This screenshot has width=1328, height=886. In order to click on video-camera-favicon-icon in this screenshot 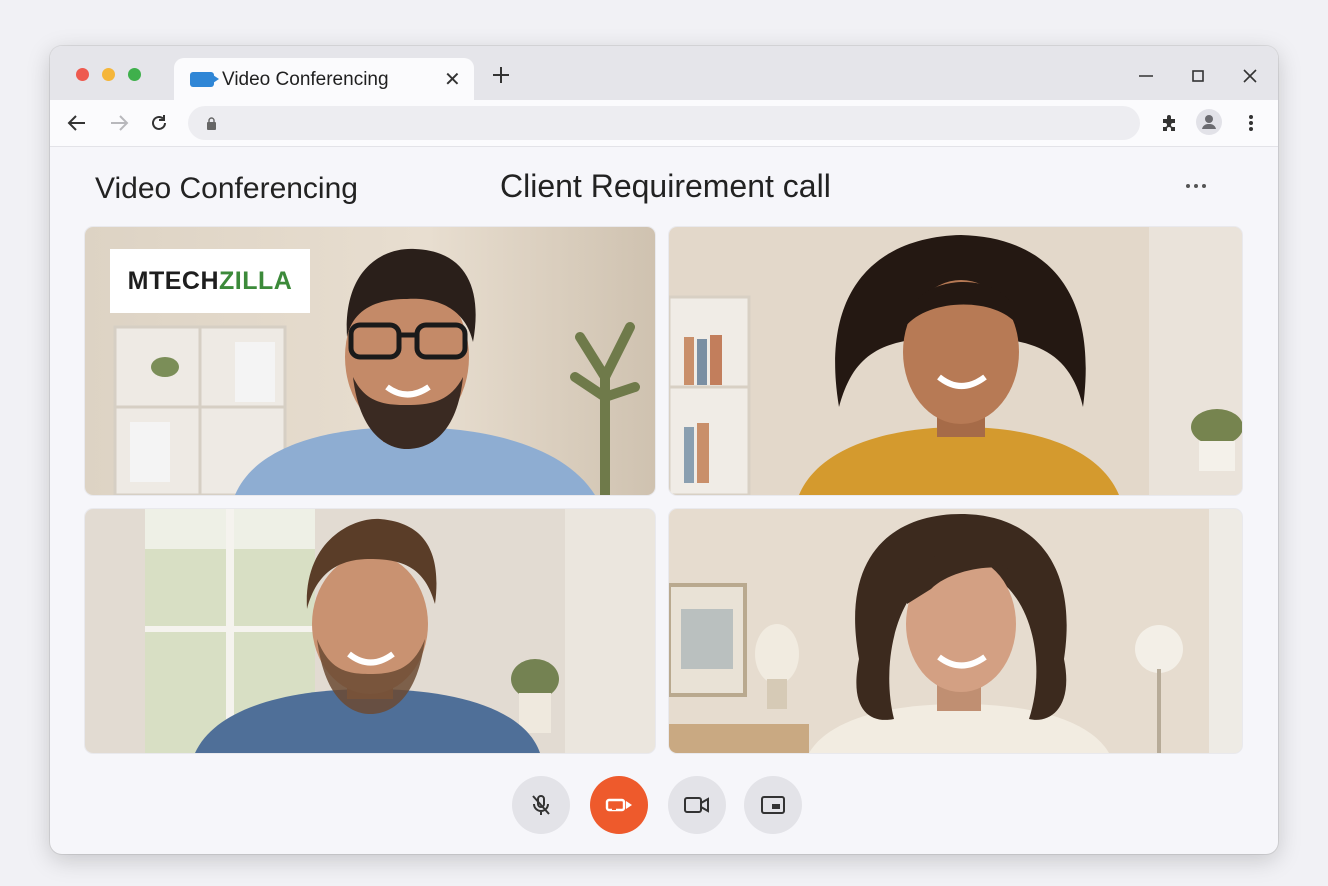, I will do `click(204, 79)`.